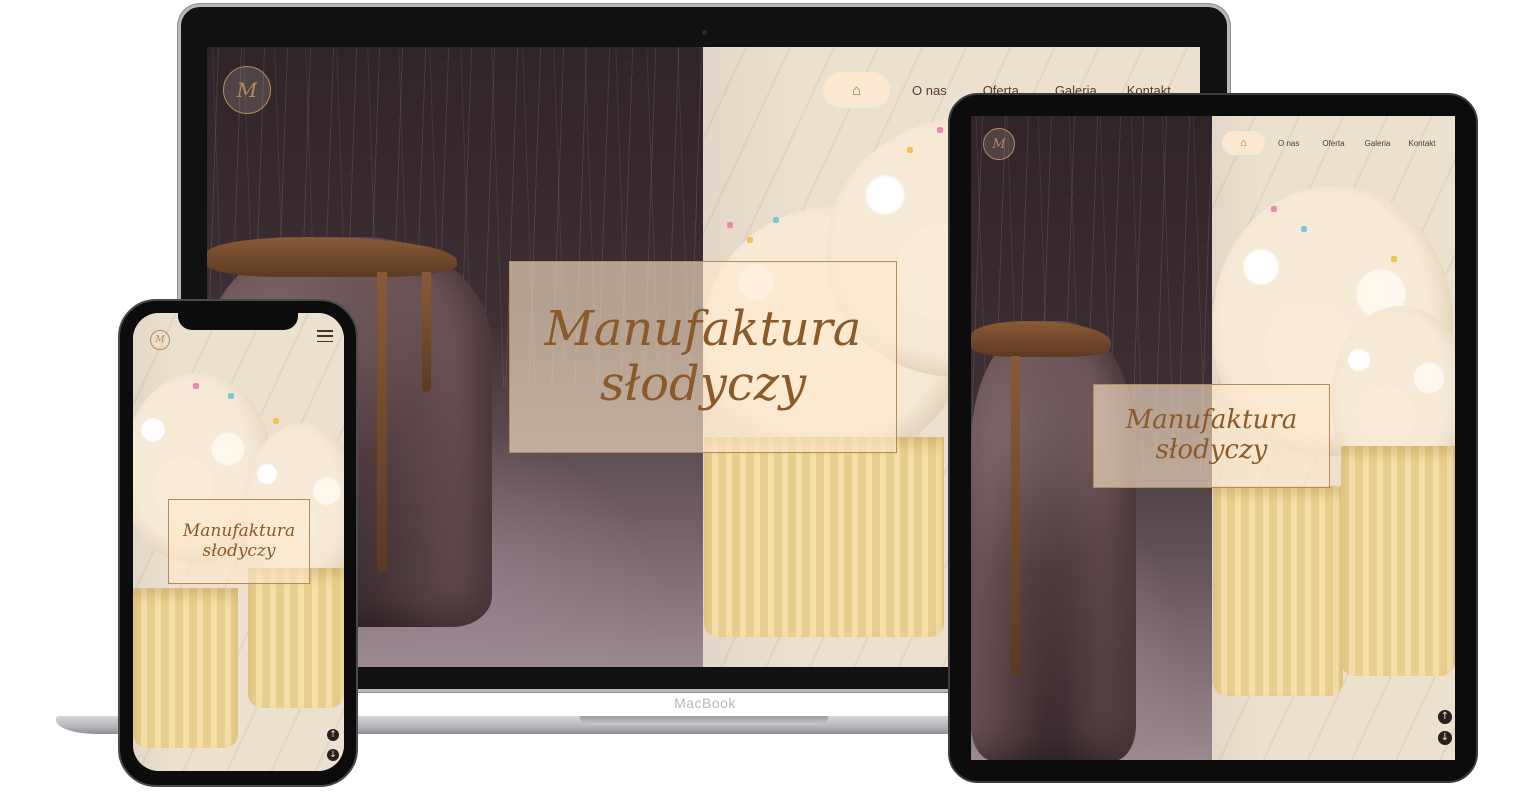  What do you see at coordinates (325, 336) in the screenshot?
I see `hamburger-menu-icon` at bounding box center [325, 336].